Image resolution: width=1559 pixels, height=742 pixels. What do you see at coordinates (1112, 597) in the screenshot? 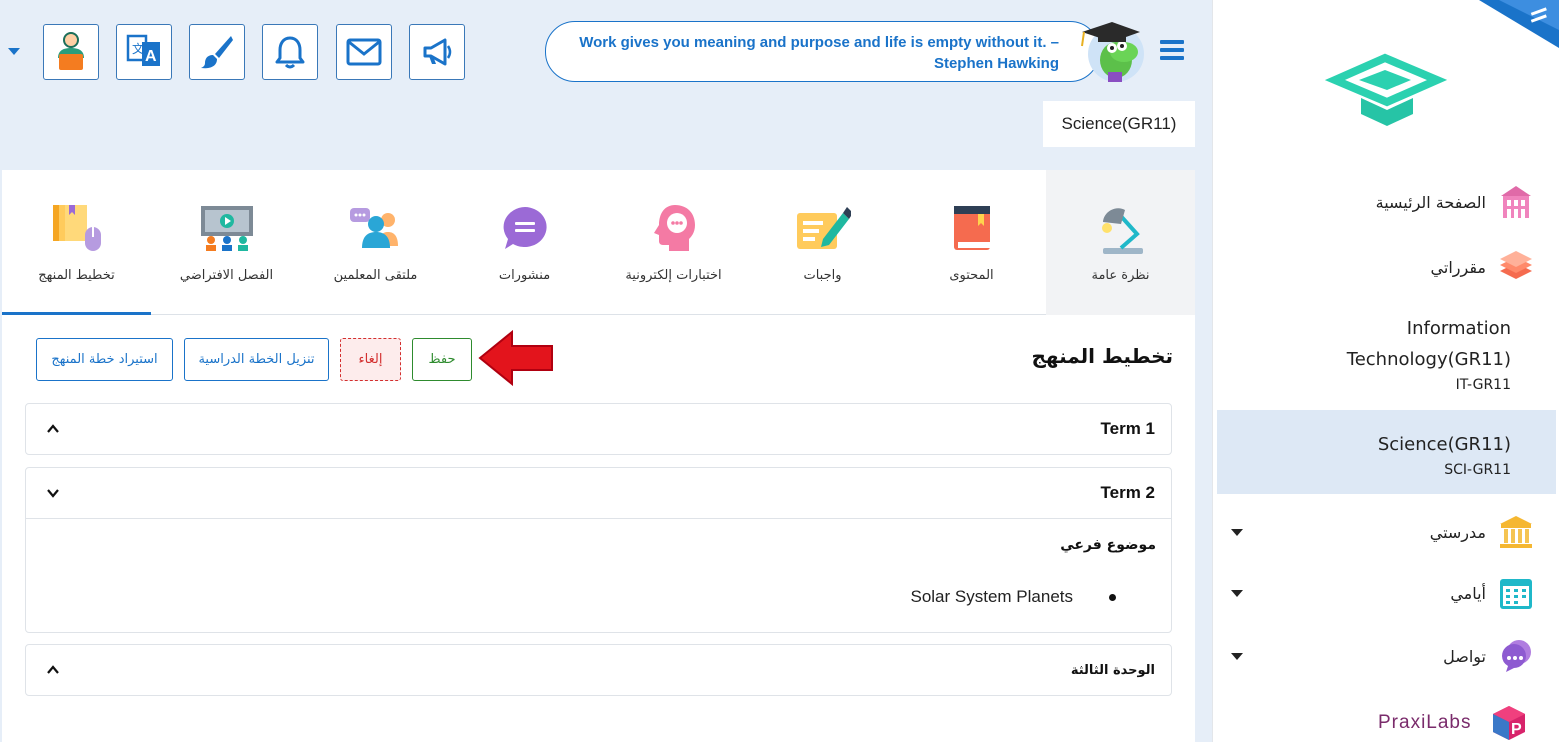
I see `bullet-icon` at bounding box center [1112, 597].